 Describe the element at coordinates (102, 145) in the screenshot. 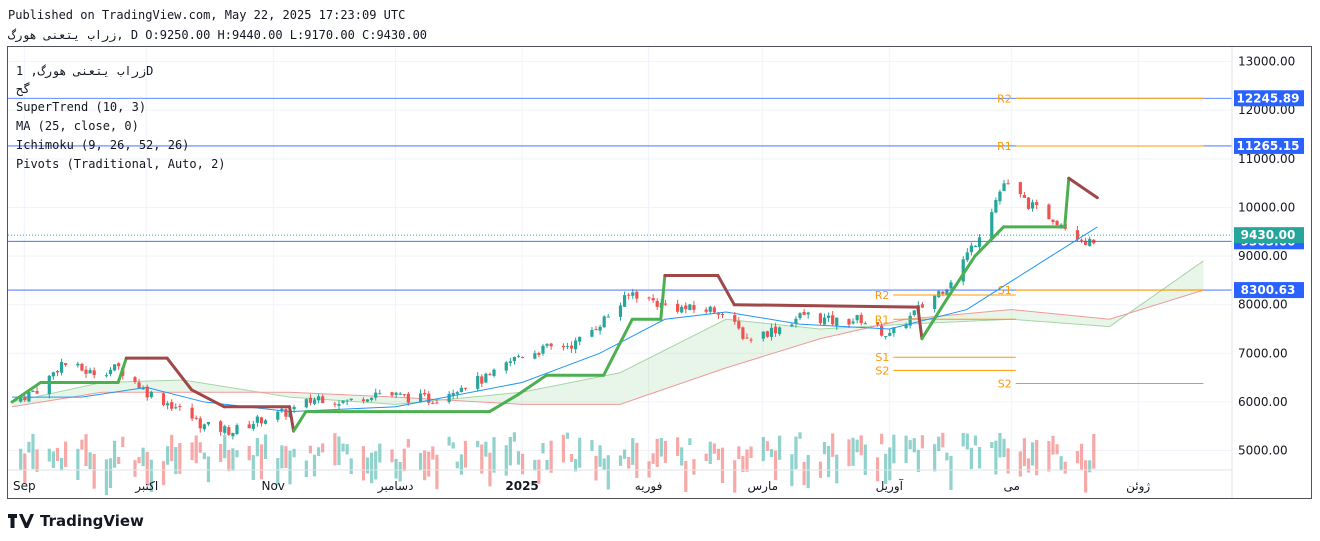

I see `legend-ichimoku: Ichimoku (9, 26, 52, 26)` at that location.